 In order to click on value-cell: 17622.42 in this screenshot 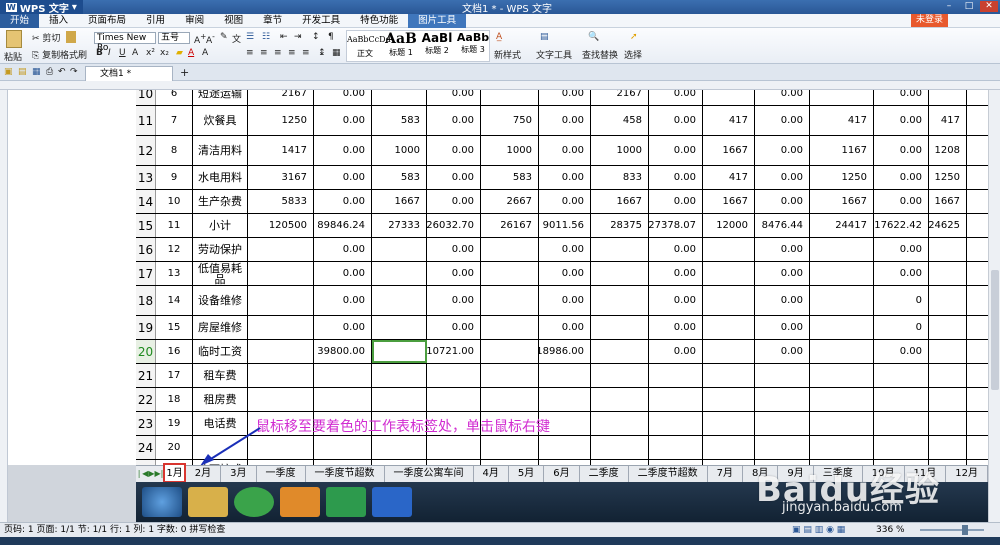, I will do `click(901, 225)`.